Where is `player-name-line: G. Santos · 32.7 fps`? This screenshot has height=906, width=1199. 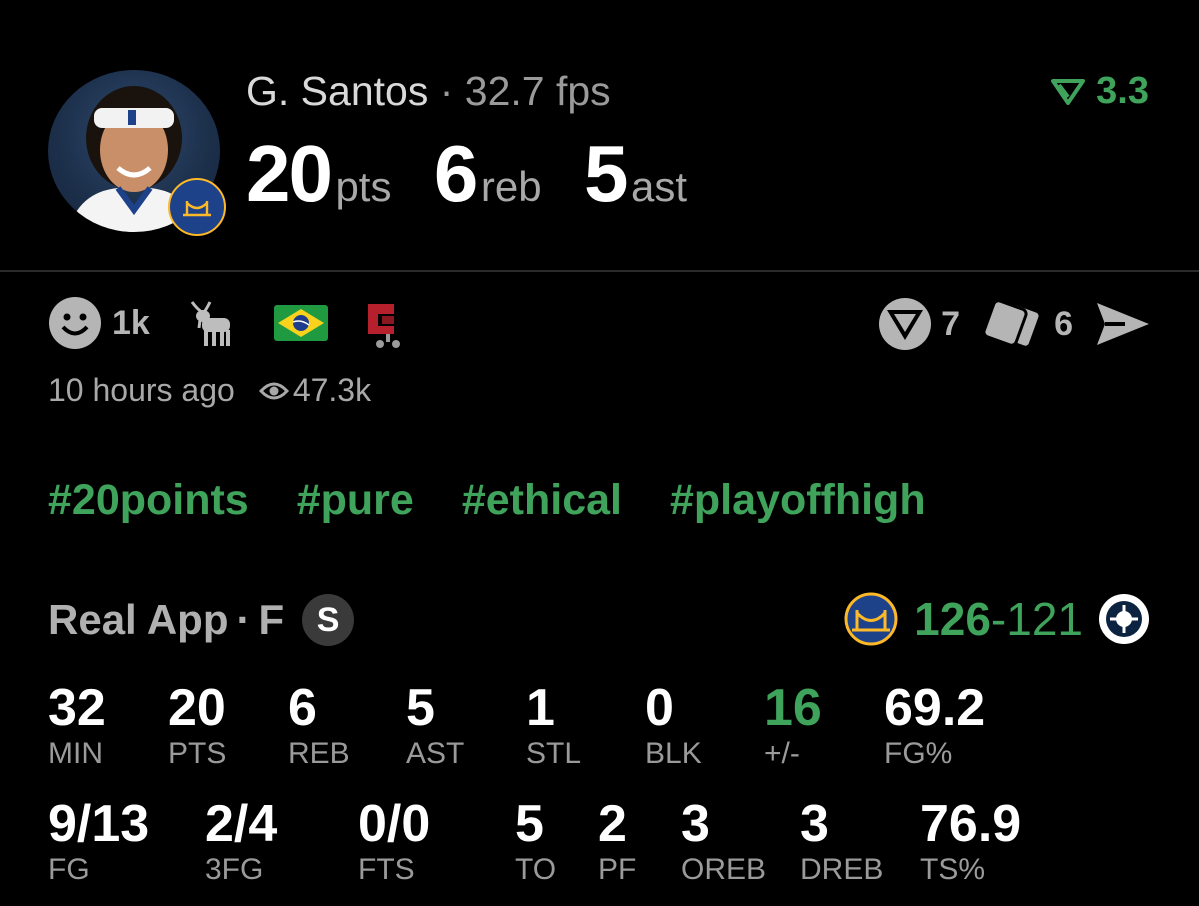
player-name-line: G. Santos · 32.7 fps is located at coordinates (428, 91).